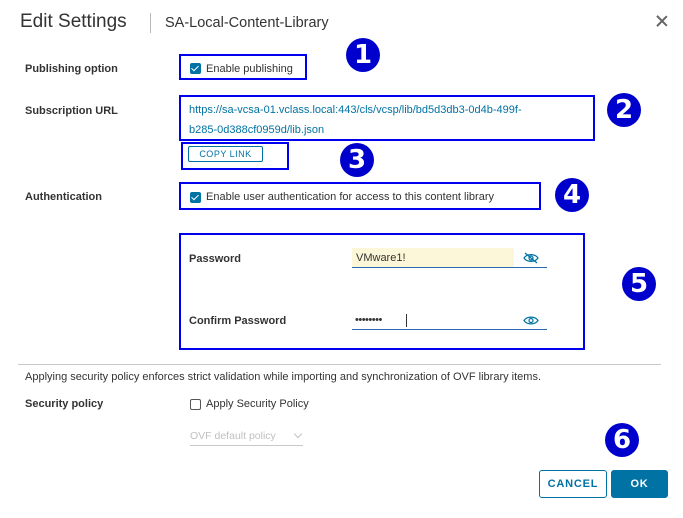  Describe the element at coordinates (357, 160) in the screenshot. I see `annotation-badge-3: 3` at that location.